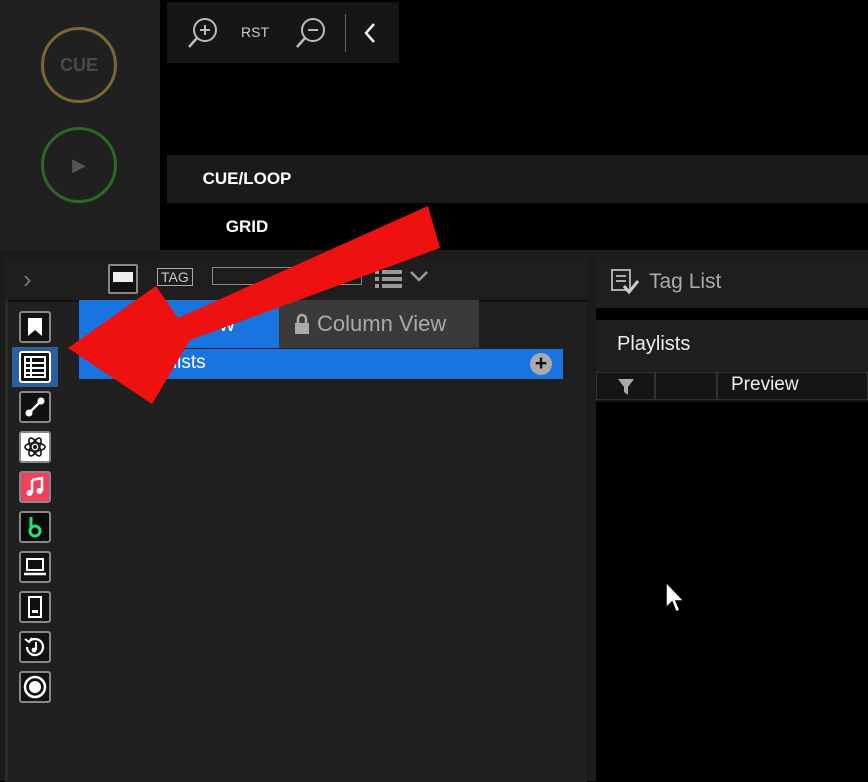  I want to click on playlists-header: Playlists, so click(732, 346).